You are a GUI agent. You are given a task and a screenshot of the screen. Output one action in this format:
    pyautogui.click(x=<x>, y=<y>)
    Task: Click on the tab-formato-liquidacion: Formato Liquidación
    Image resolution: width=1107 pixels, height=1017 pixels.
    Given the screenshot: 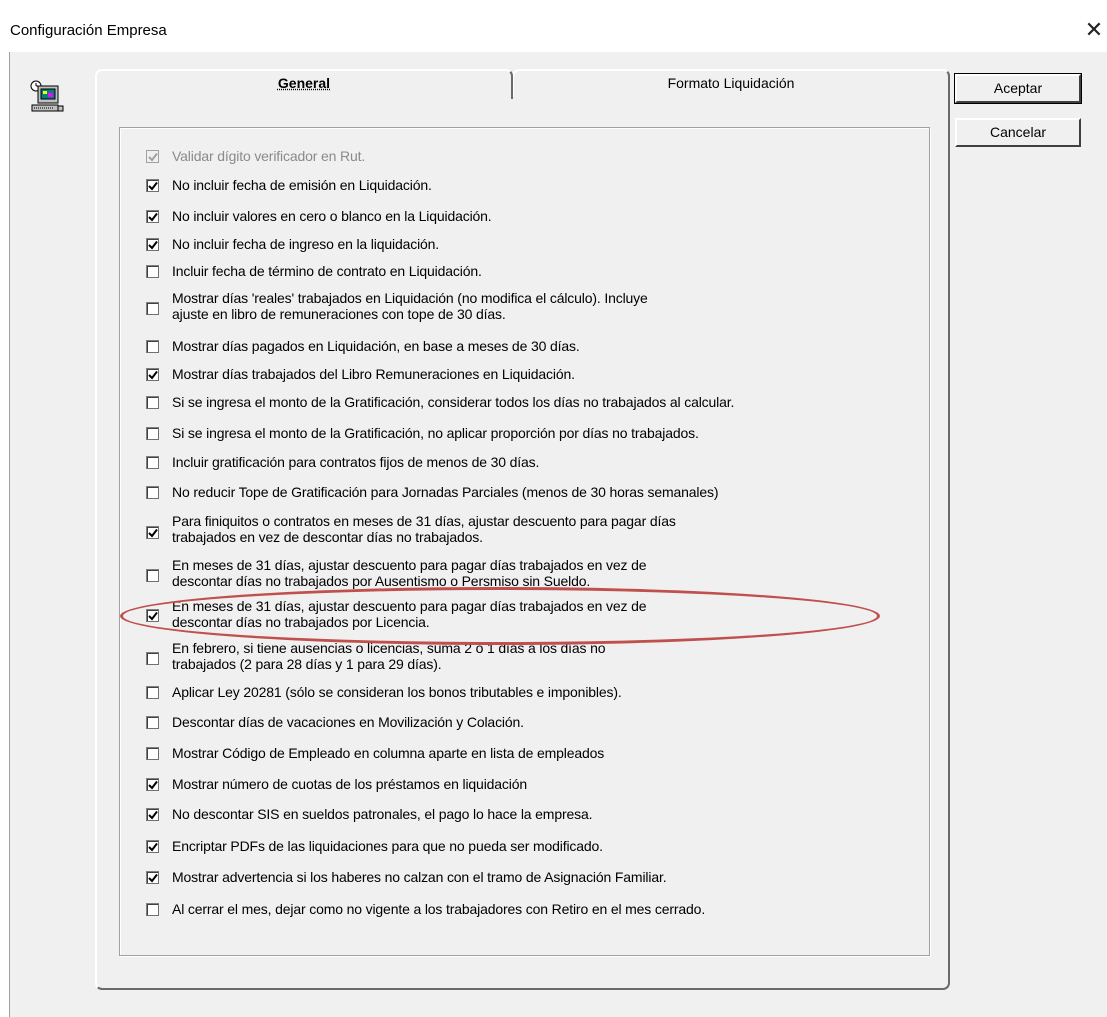 What is the action you would take?
    pyautogui.click(x=731, y=83)
    